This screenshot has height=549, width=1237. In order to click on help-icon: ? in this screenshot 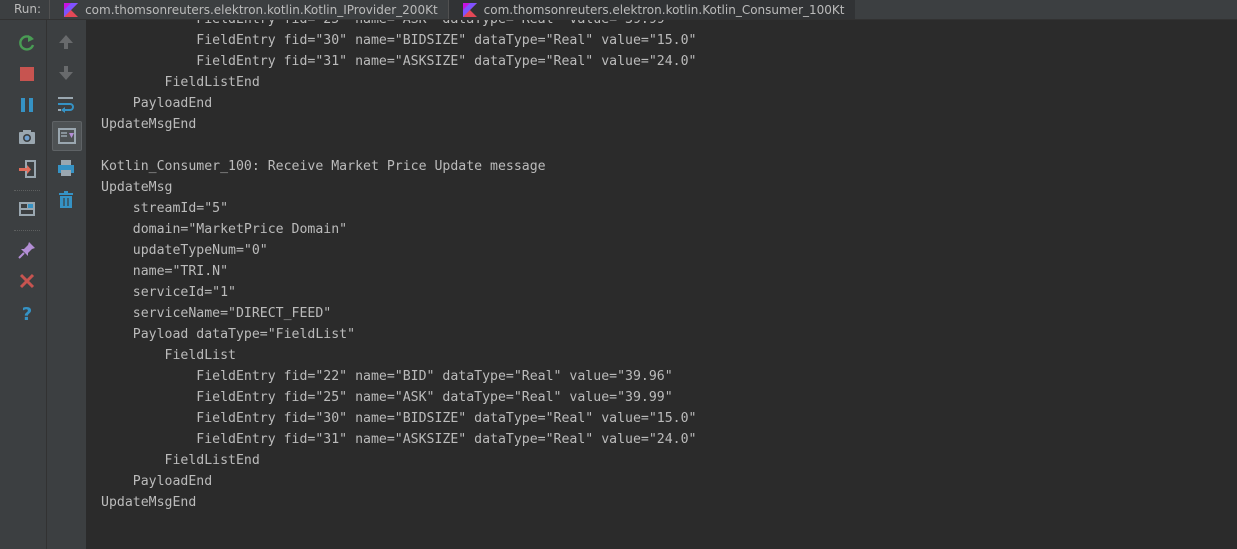, I will do `click(27, 313)`.